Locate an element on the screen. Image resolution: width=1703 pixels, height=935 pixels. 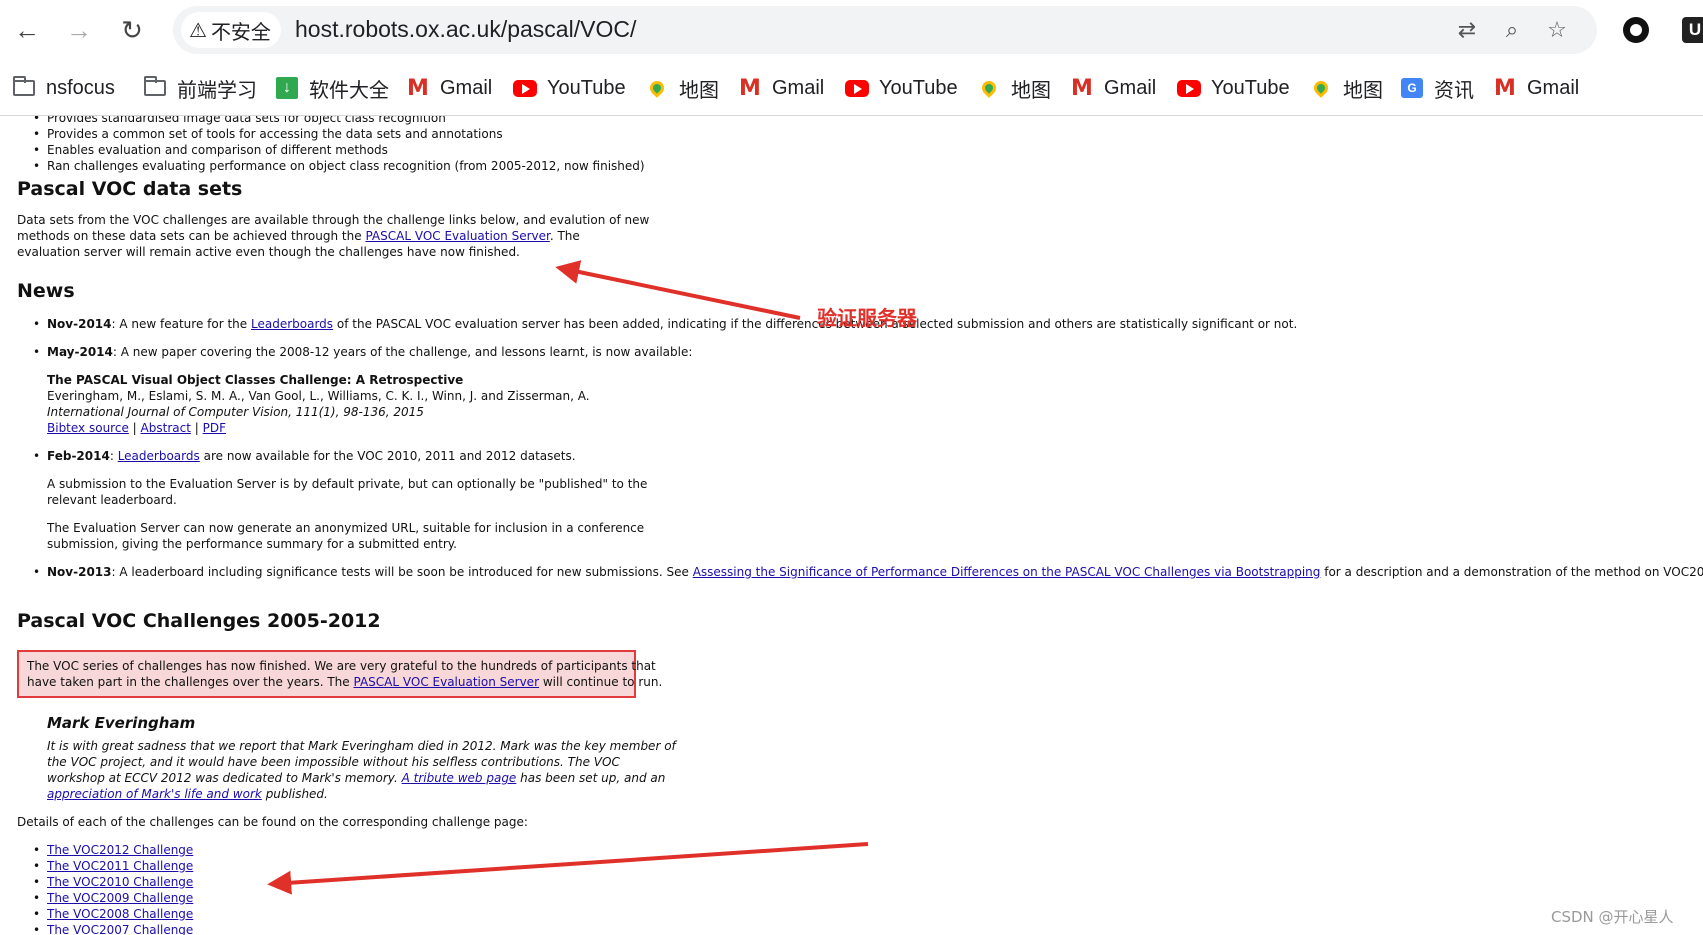
arrow-to-challenge-list is located at coordinates (568, 868).